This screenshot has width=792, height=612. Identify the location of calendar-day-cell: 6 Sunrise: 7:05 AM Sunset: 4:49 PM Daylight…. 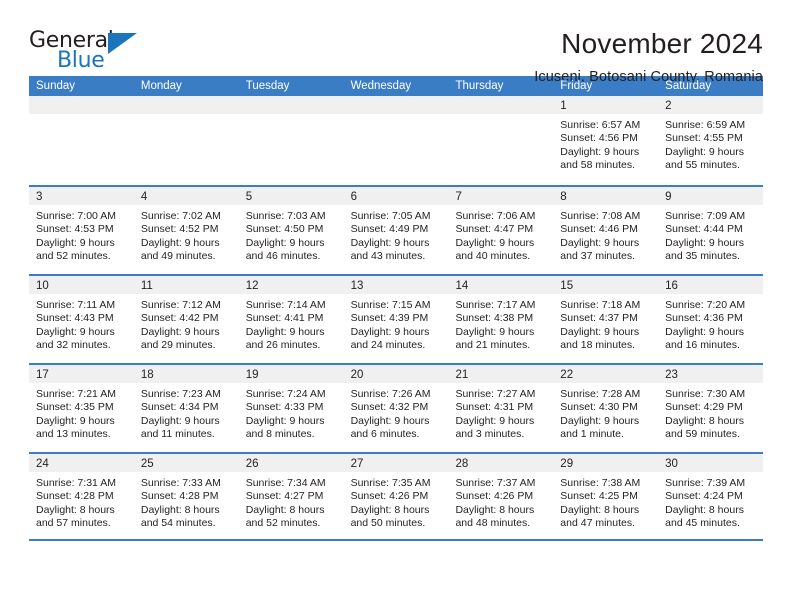
(396, 230).